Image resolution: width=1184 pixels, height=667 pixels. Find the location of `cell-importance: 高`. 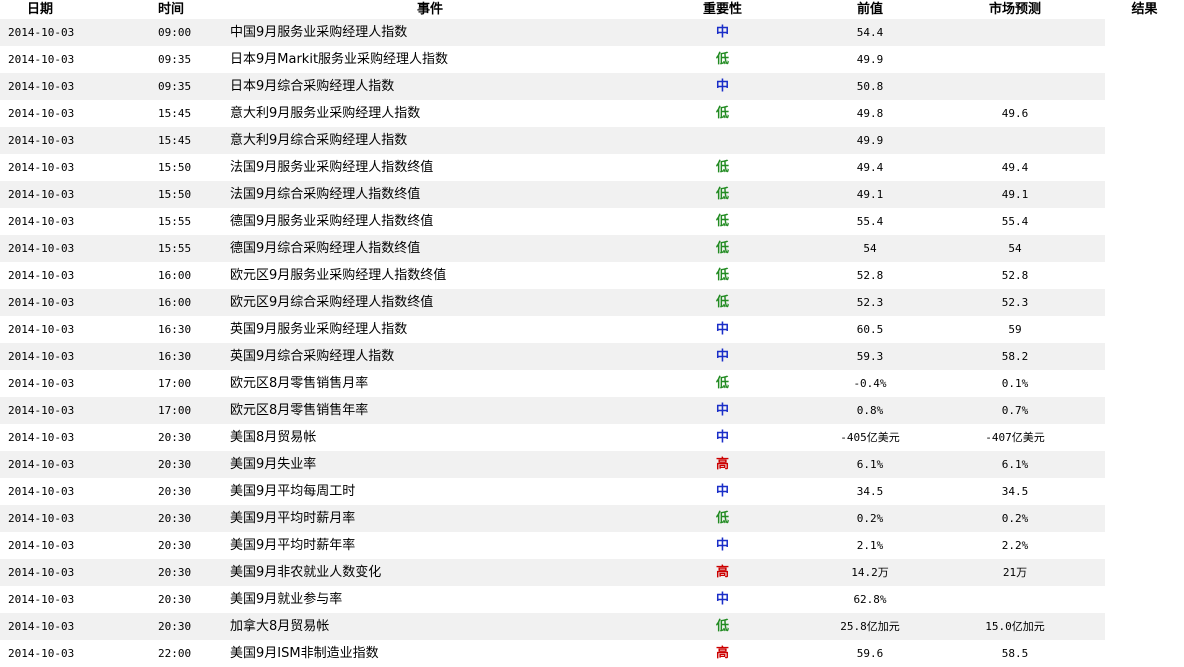

cell-importance: 高 is located at coordinates (722, 653).